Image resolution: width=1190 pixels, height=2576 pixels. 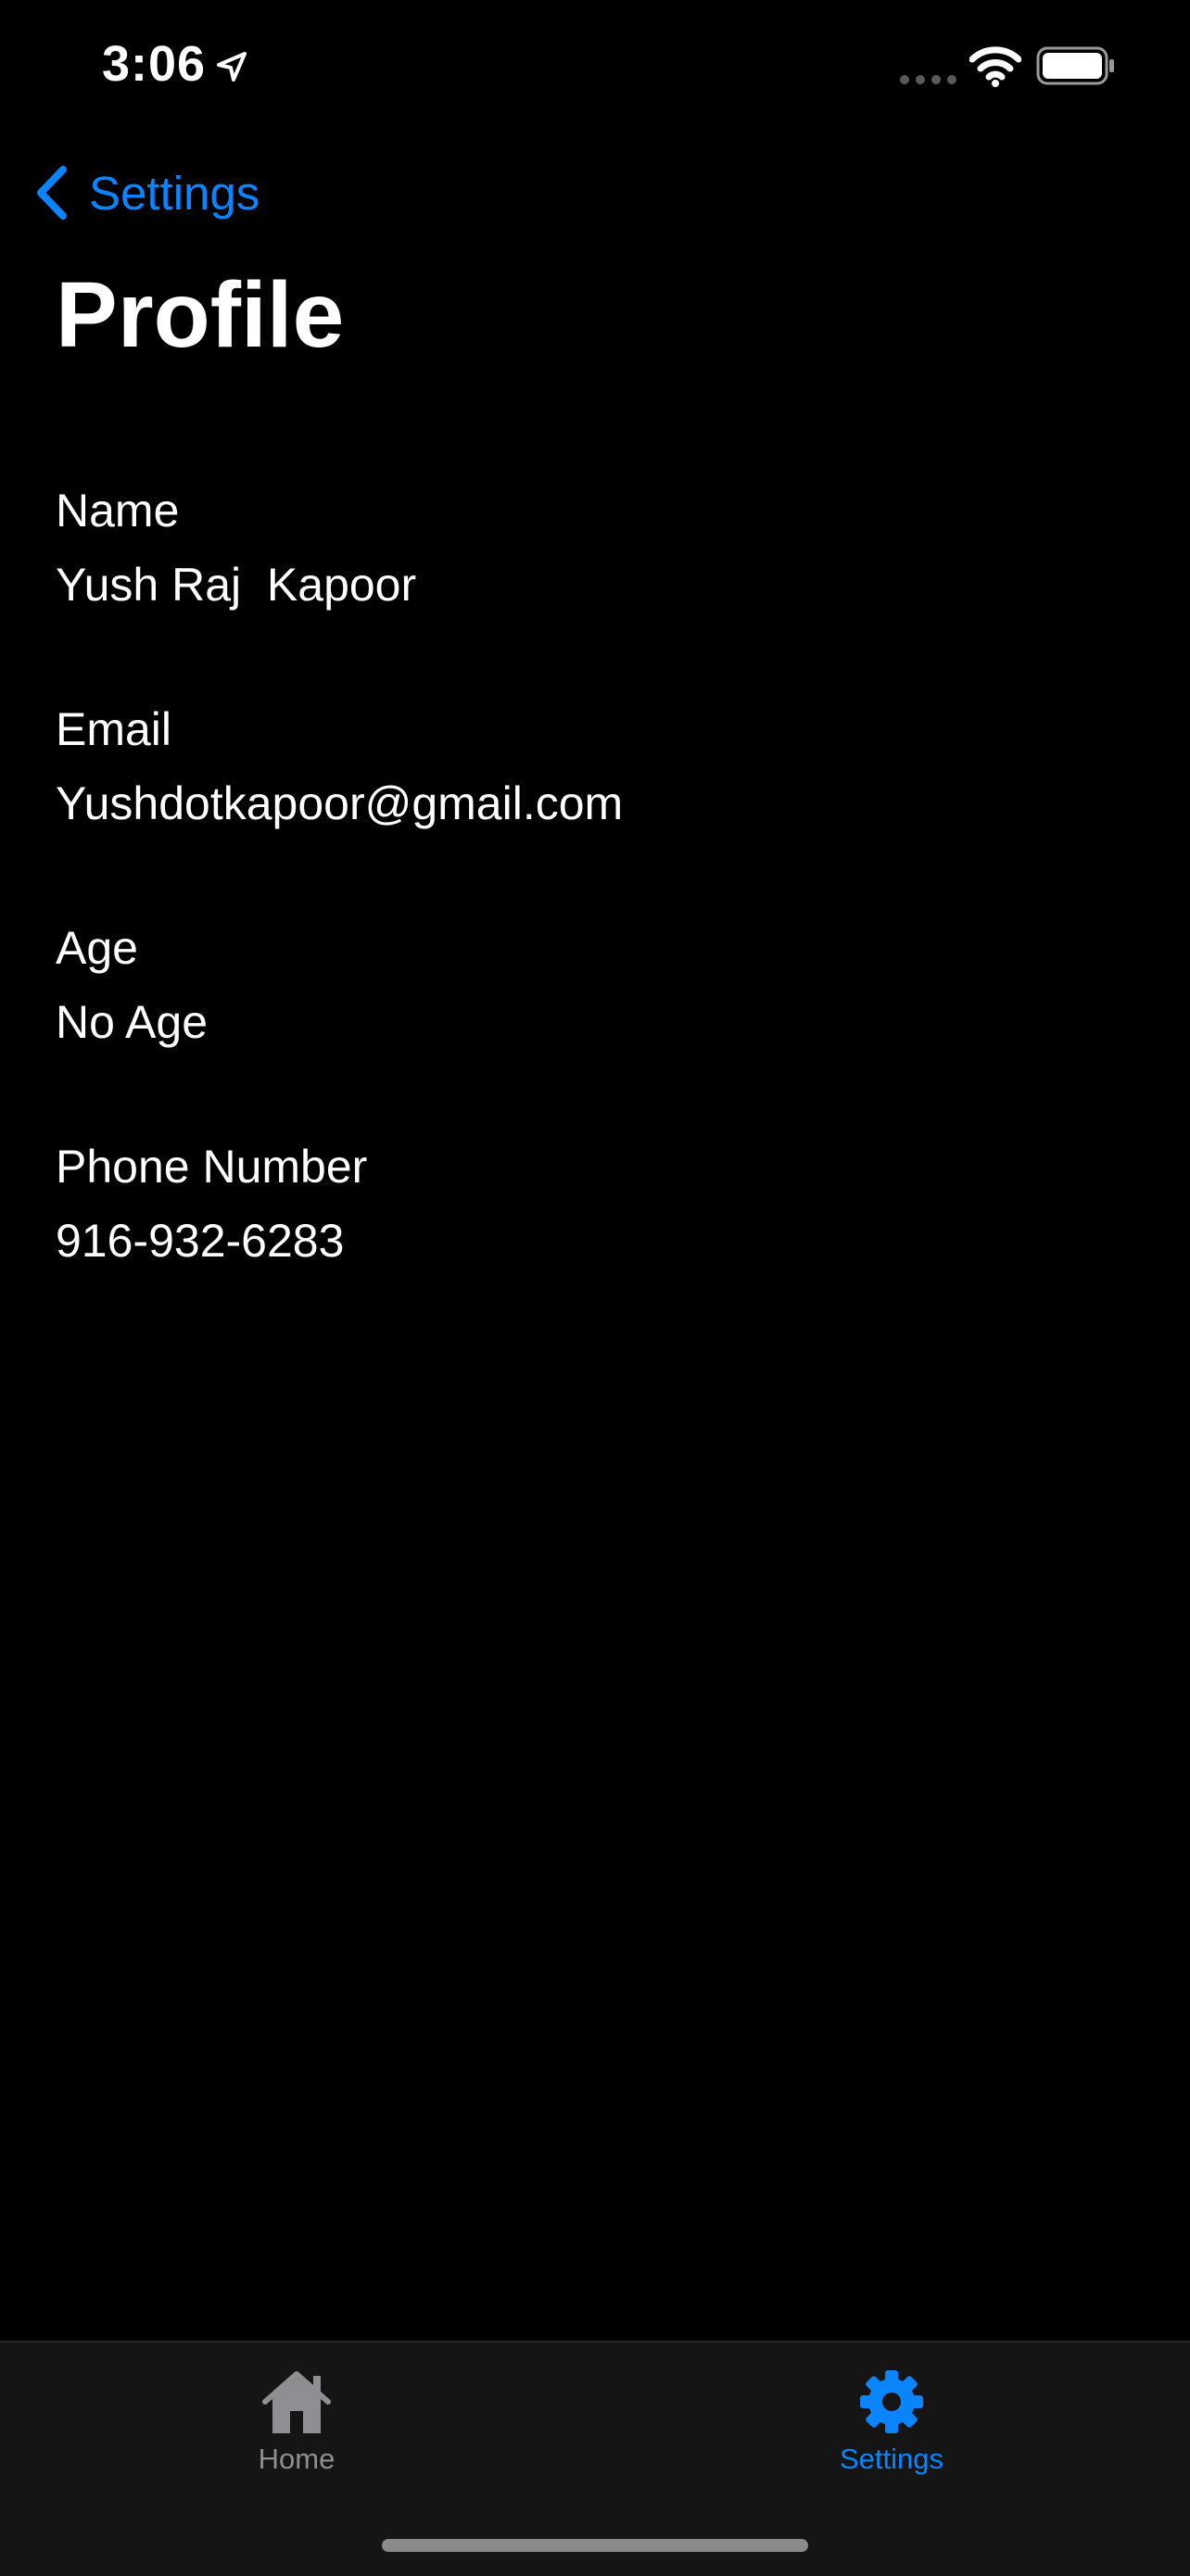 I want to click on field-value: No Age, so click(x=132, y=1022).